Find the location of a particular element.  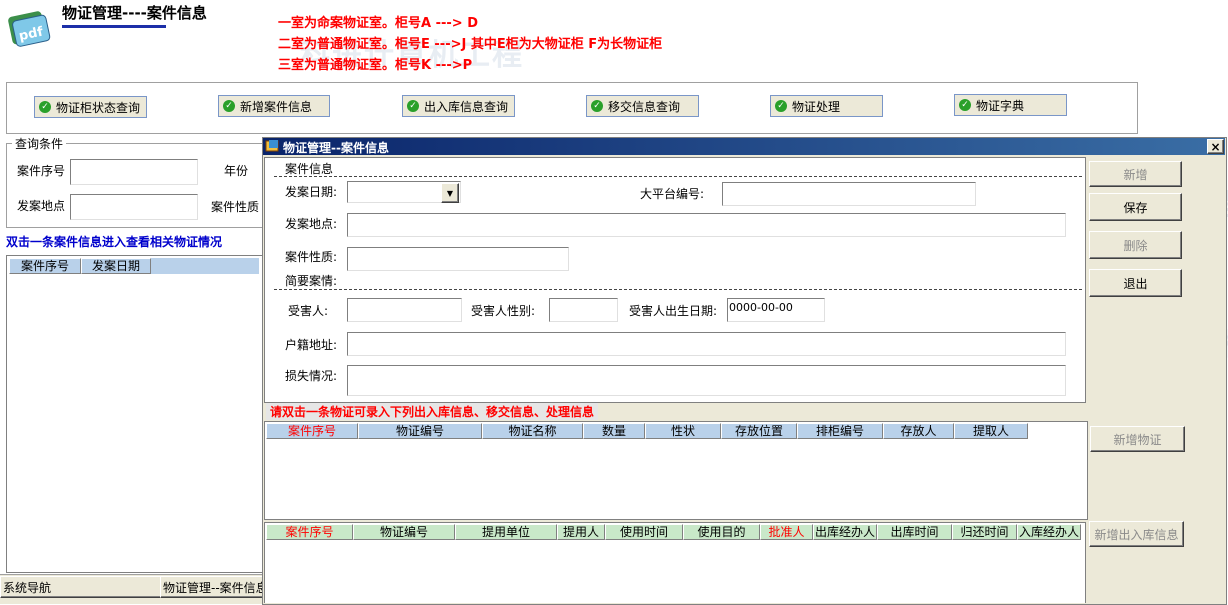

column-header: 物证名称 is located at coordinates (532, 431).